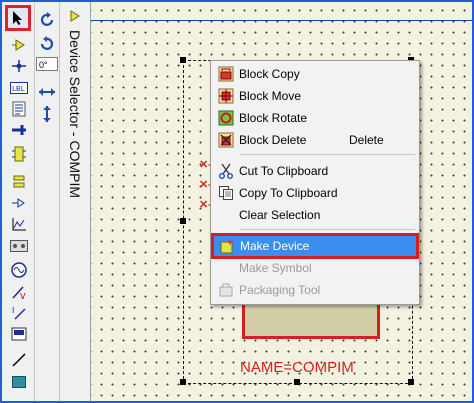 This screenshot has height=403, width=474. Describe the element at coordinates (75, 114) in the screenshot. I see `device-selector-title: Device Selector - COMPIM` at that location.